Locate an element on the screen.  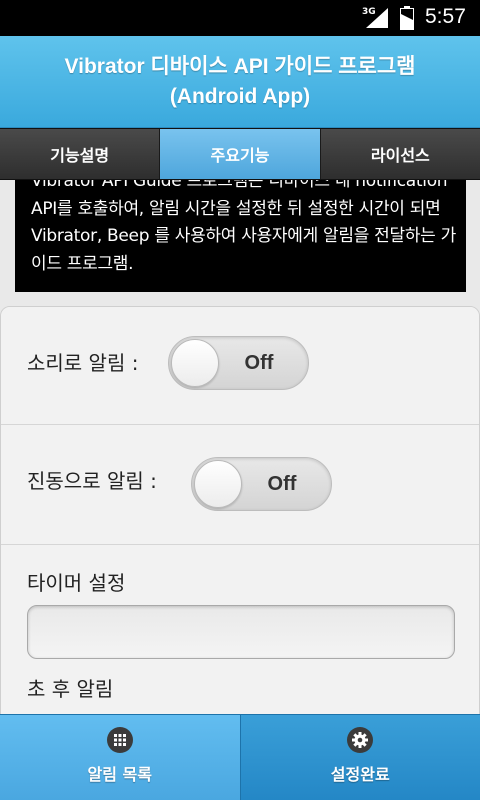
timer-input is located at coordinates (241, 632).